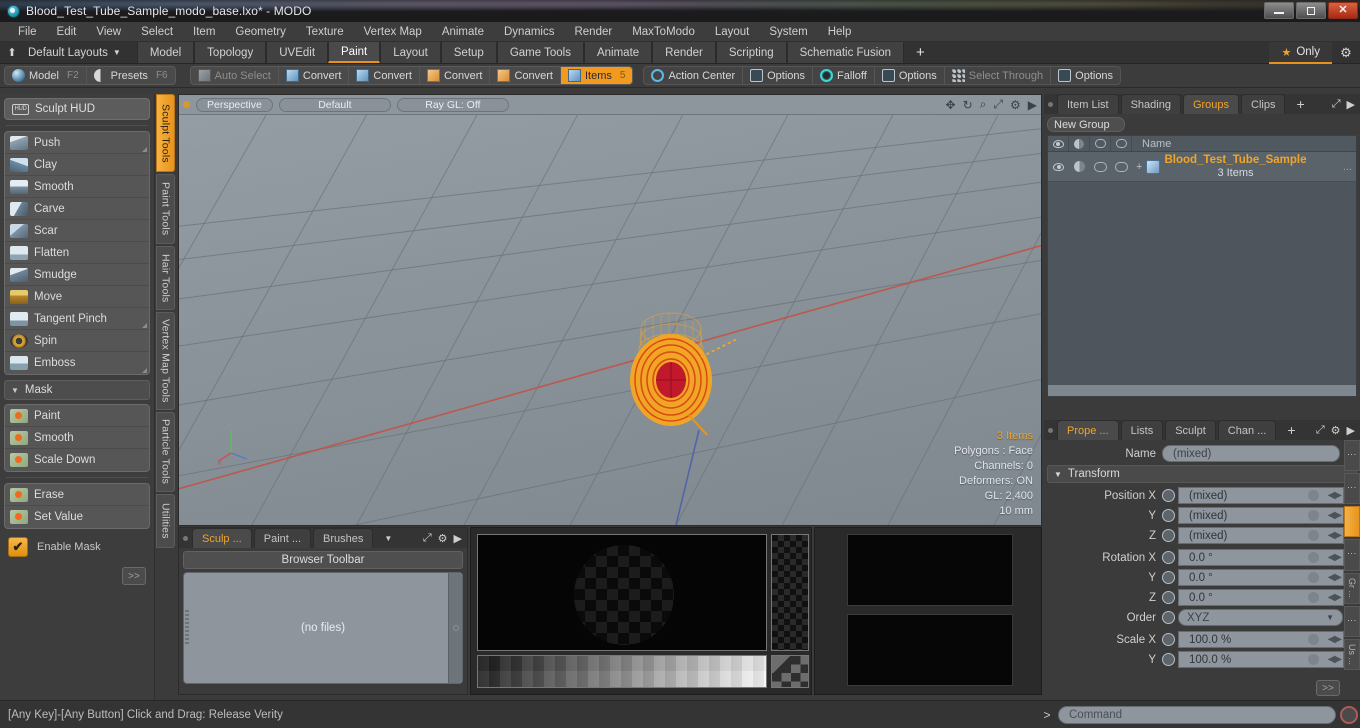  I want to click on name-field: (mixed), so click(1251, 453).